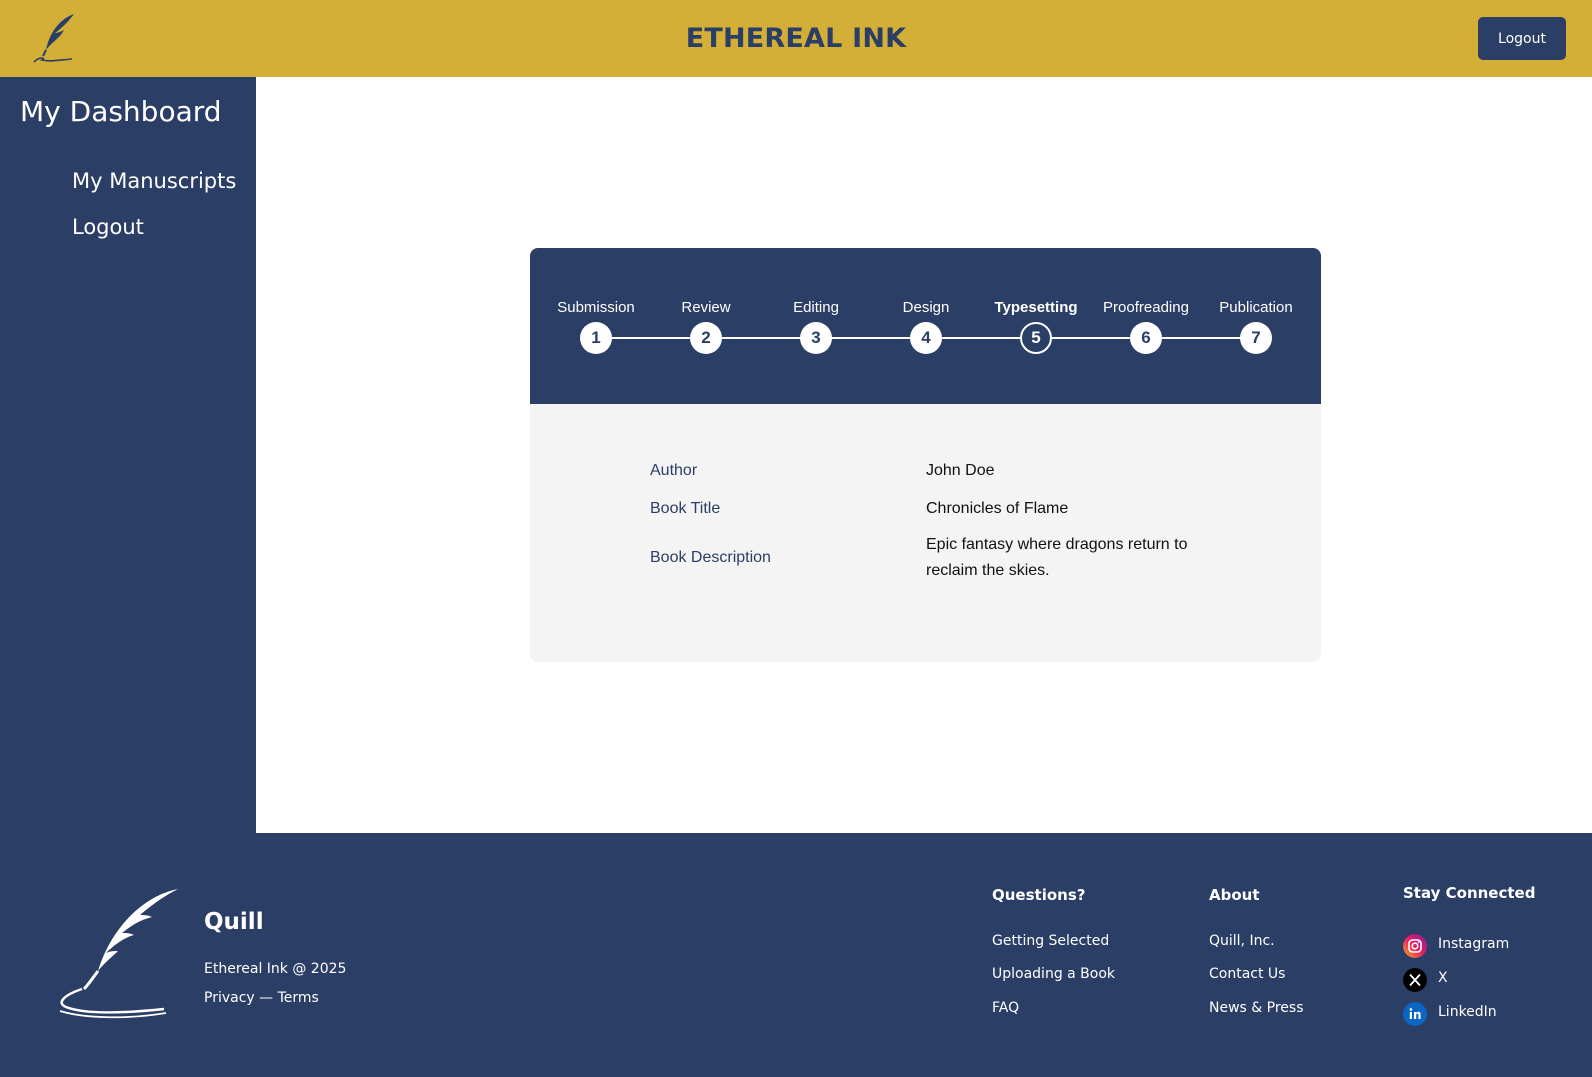  What do you see at coordinates (1053, 974) in the screenshot?
I see `footer-link-uploading-a-book: Uploading a Book` at bounding box center [1053, 974].